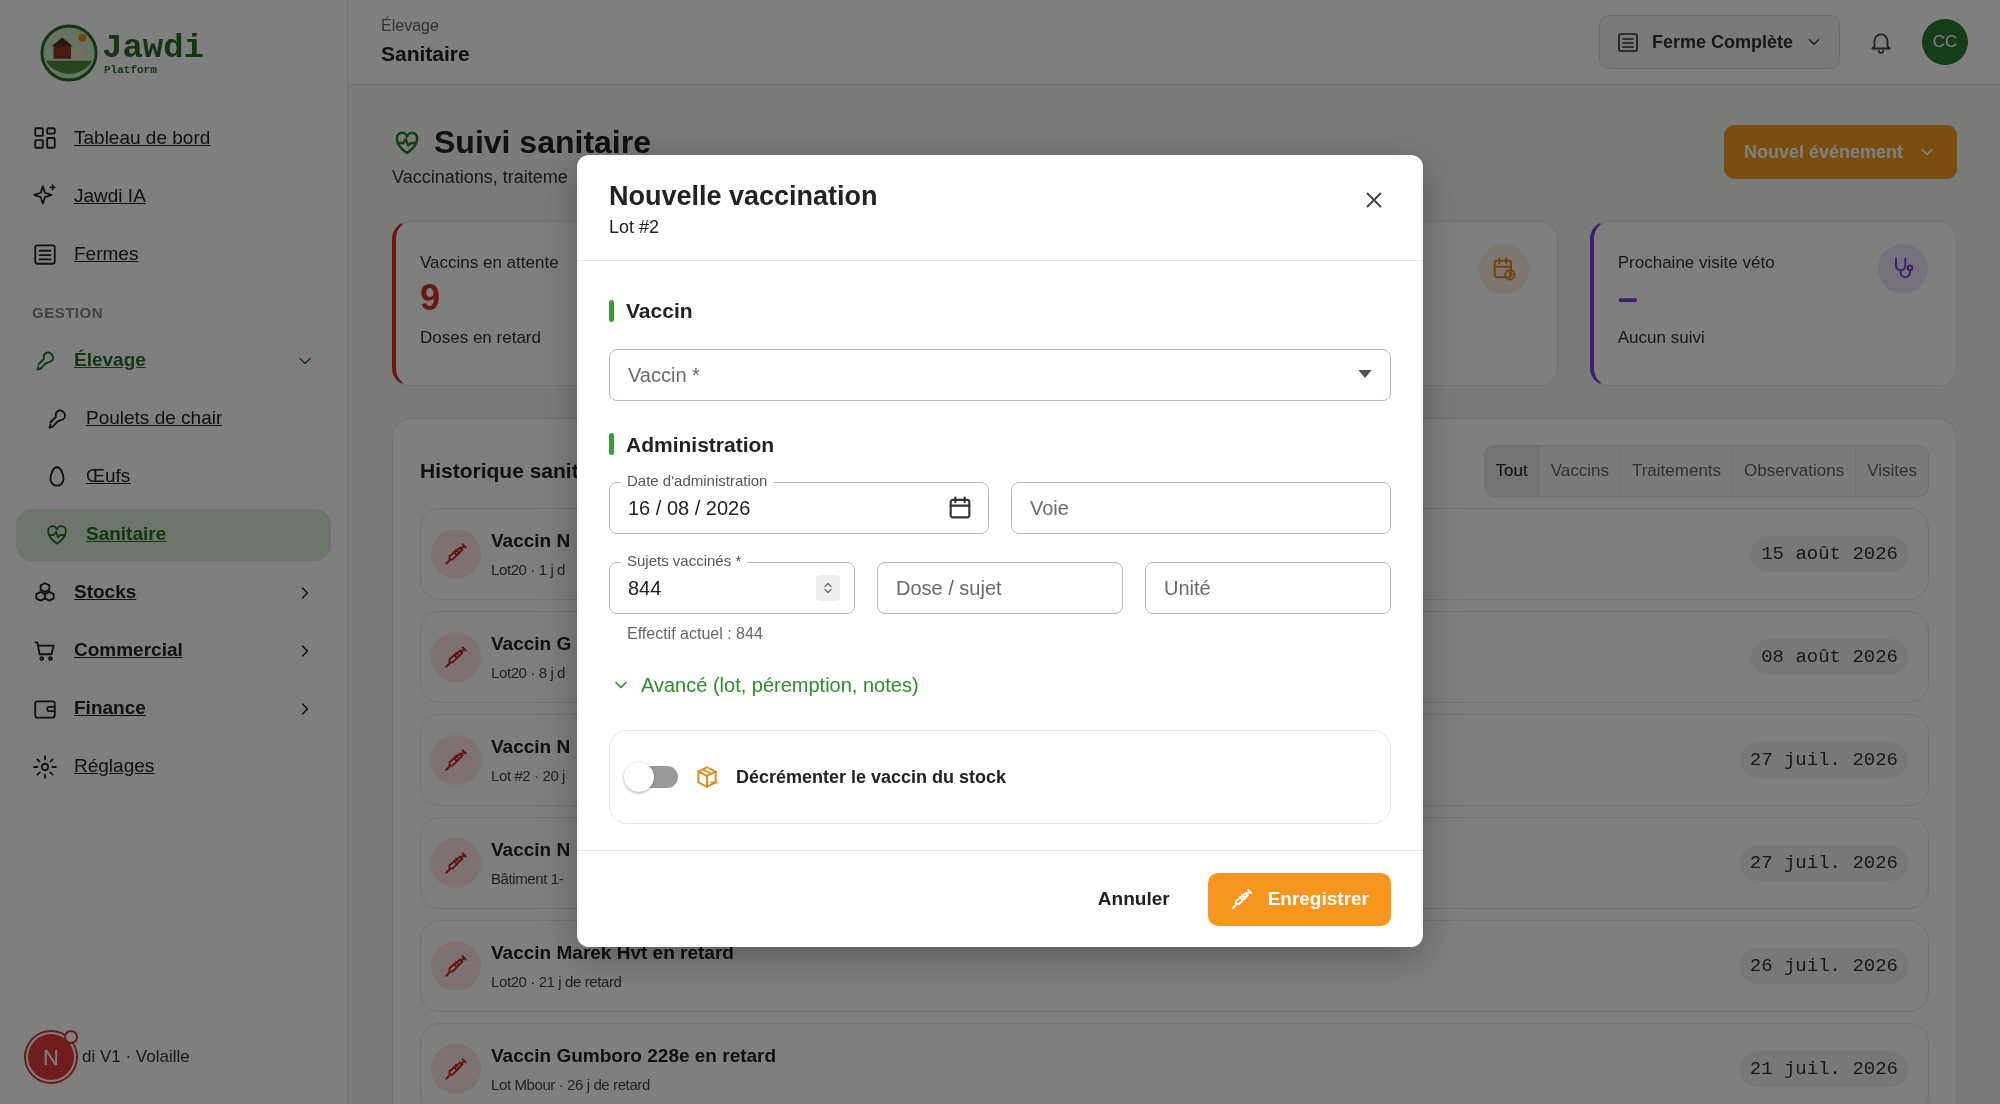 This screenshot has height=1104, width=2000. What do you see at coordinates (527, 879) in the screenshot?
I see `event-subtitle: Bâtiment 1-` at bounding box center [527, 879].